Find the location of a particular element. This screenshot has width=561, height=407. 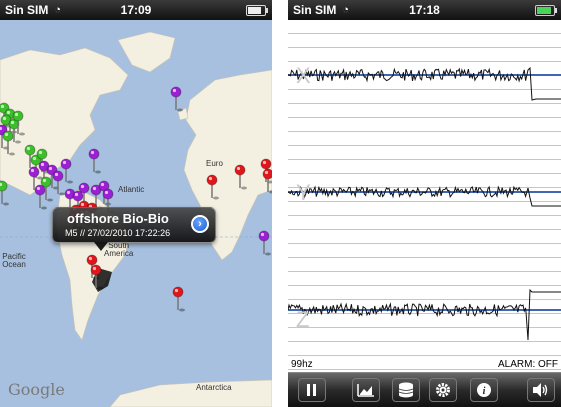

database-button is located at coordinates (406, 390).